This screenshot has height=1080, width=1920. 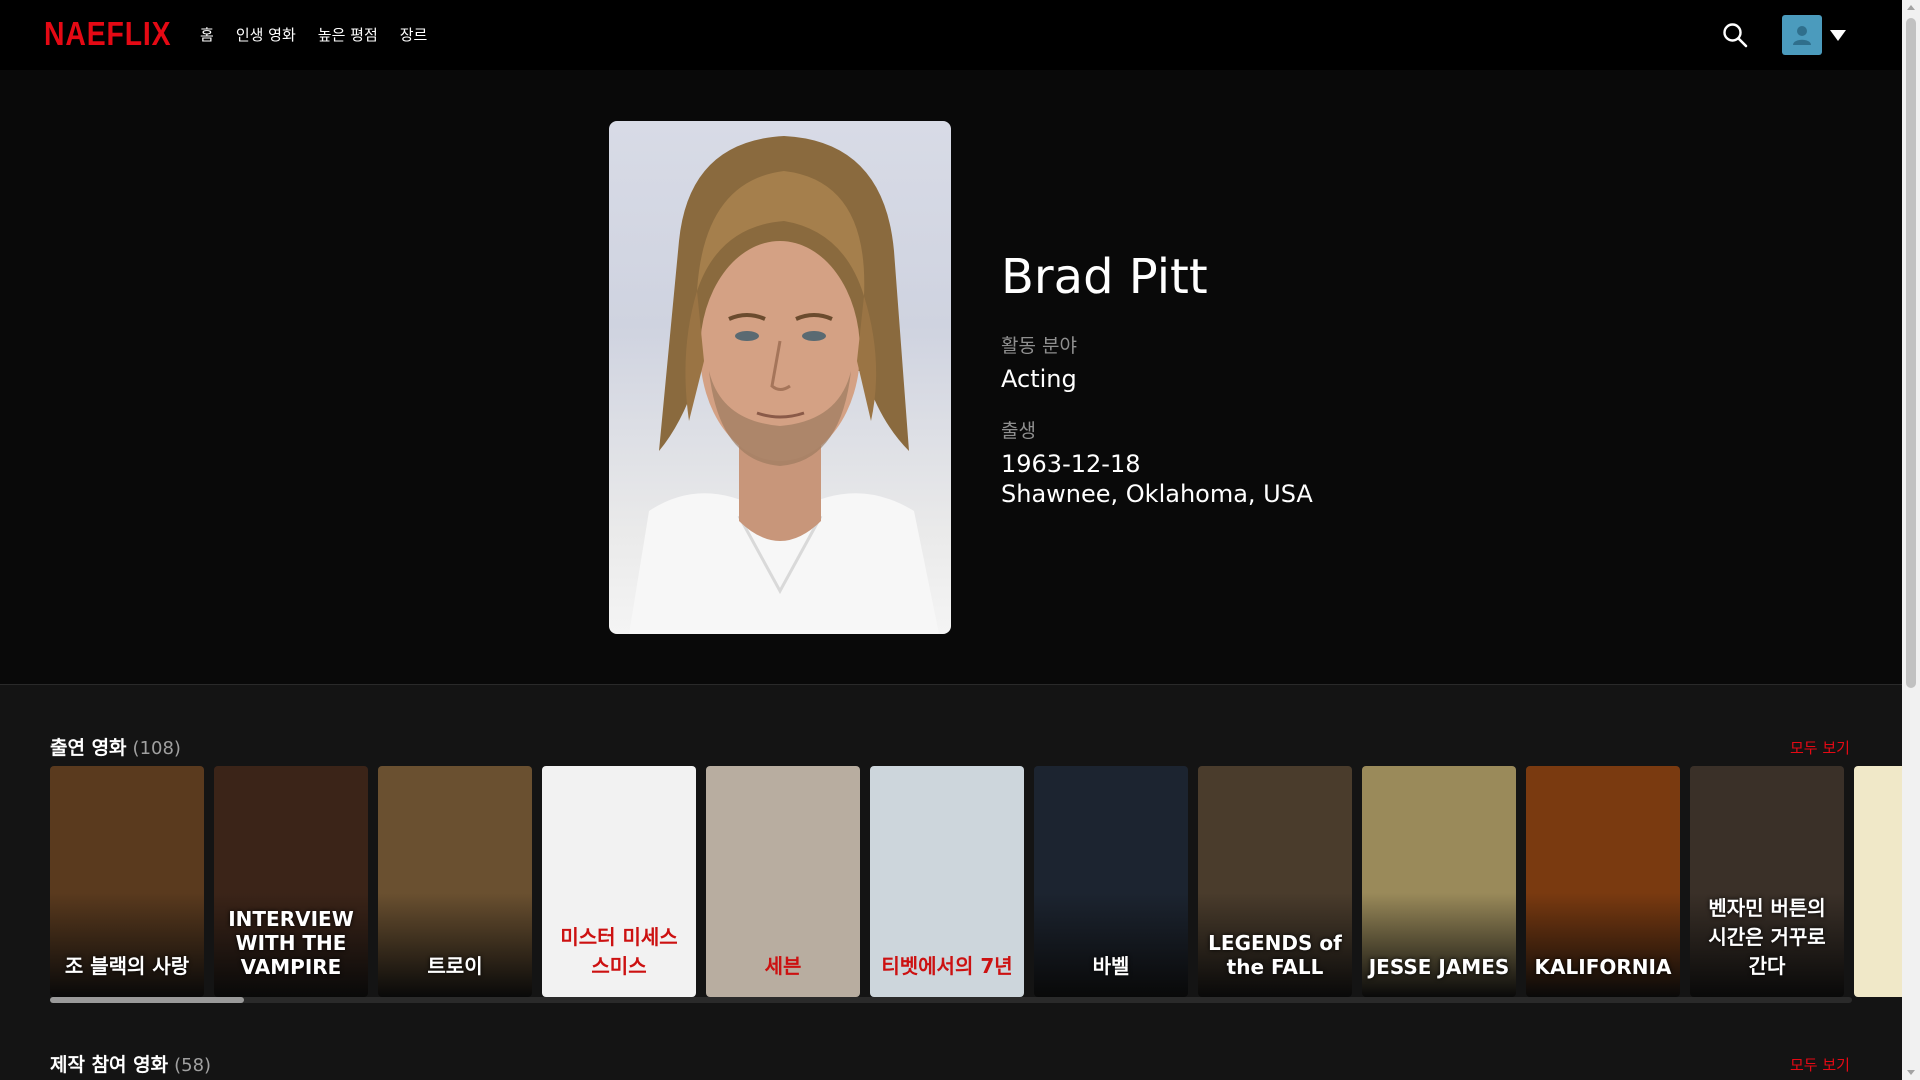 I want to click on movie-poster: 조 블랙의 사랑, so click(x=127, y=881).